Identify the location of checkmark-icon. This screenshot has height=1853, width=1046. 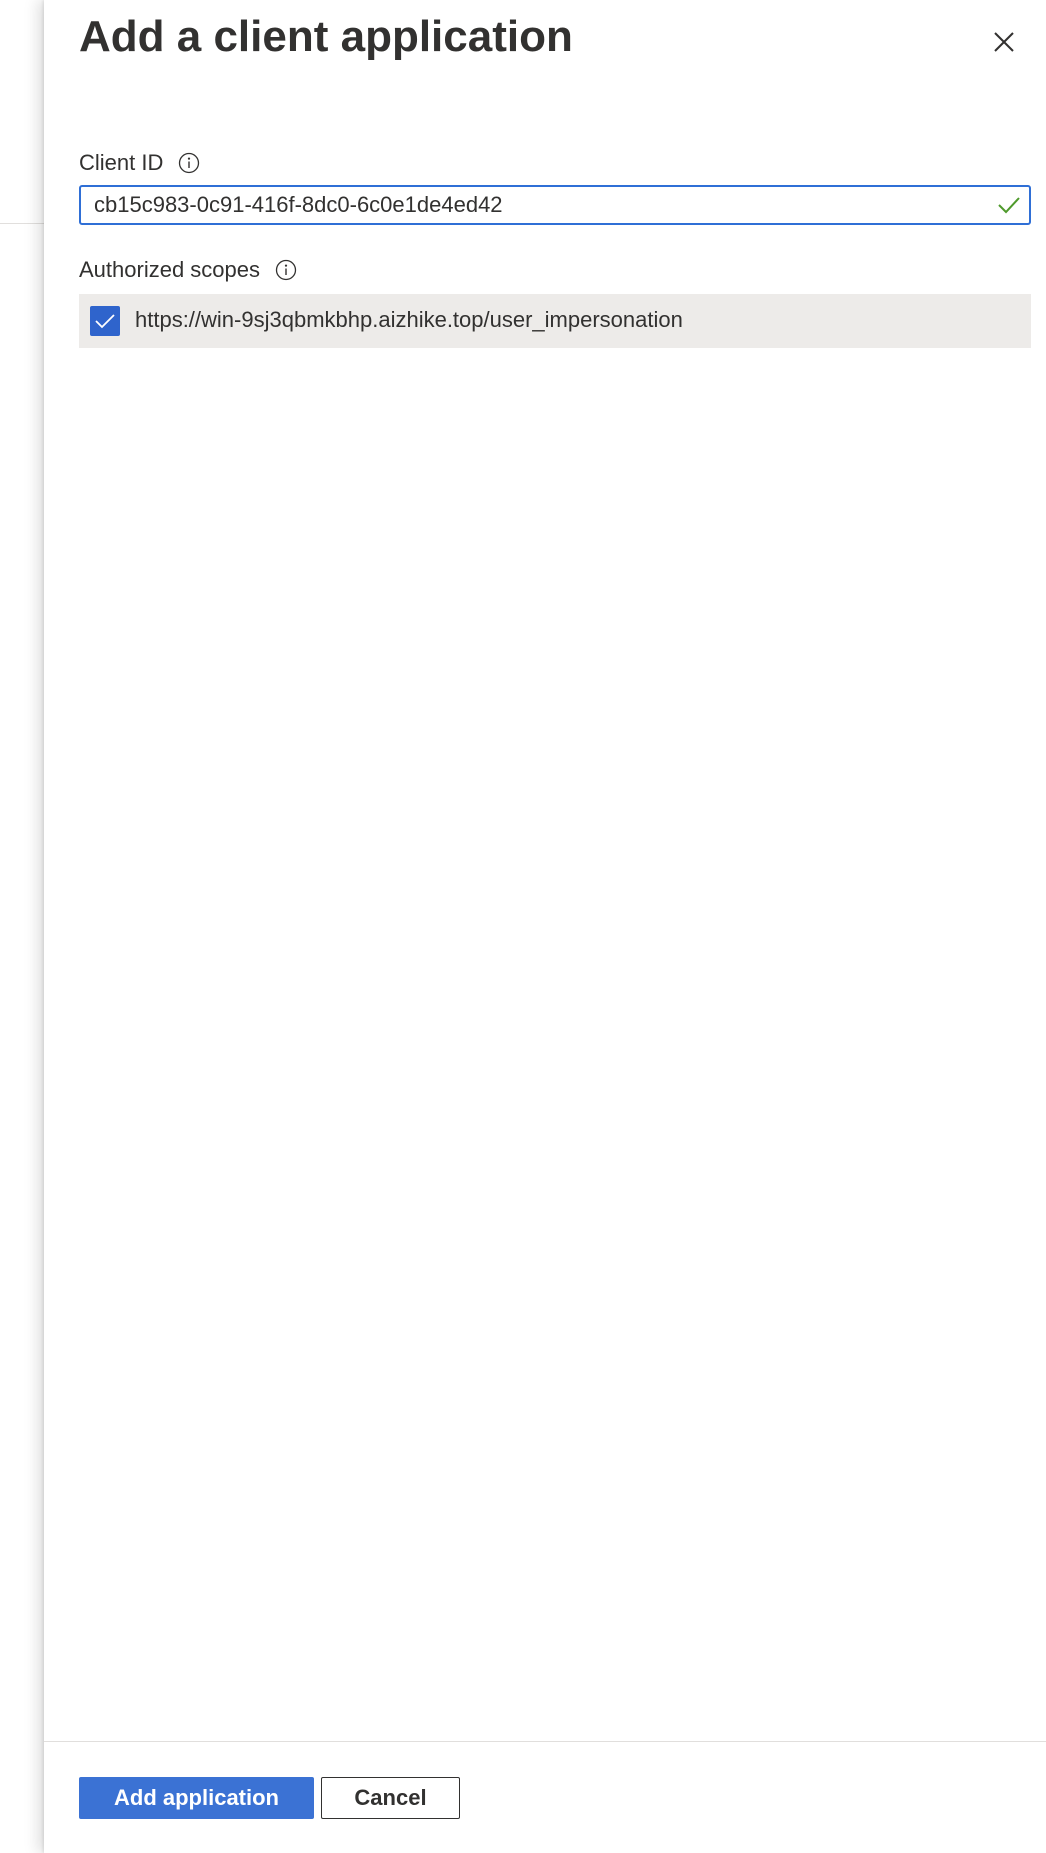
(1009, 205).